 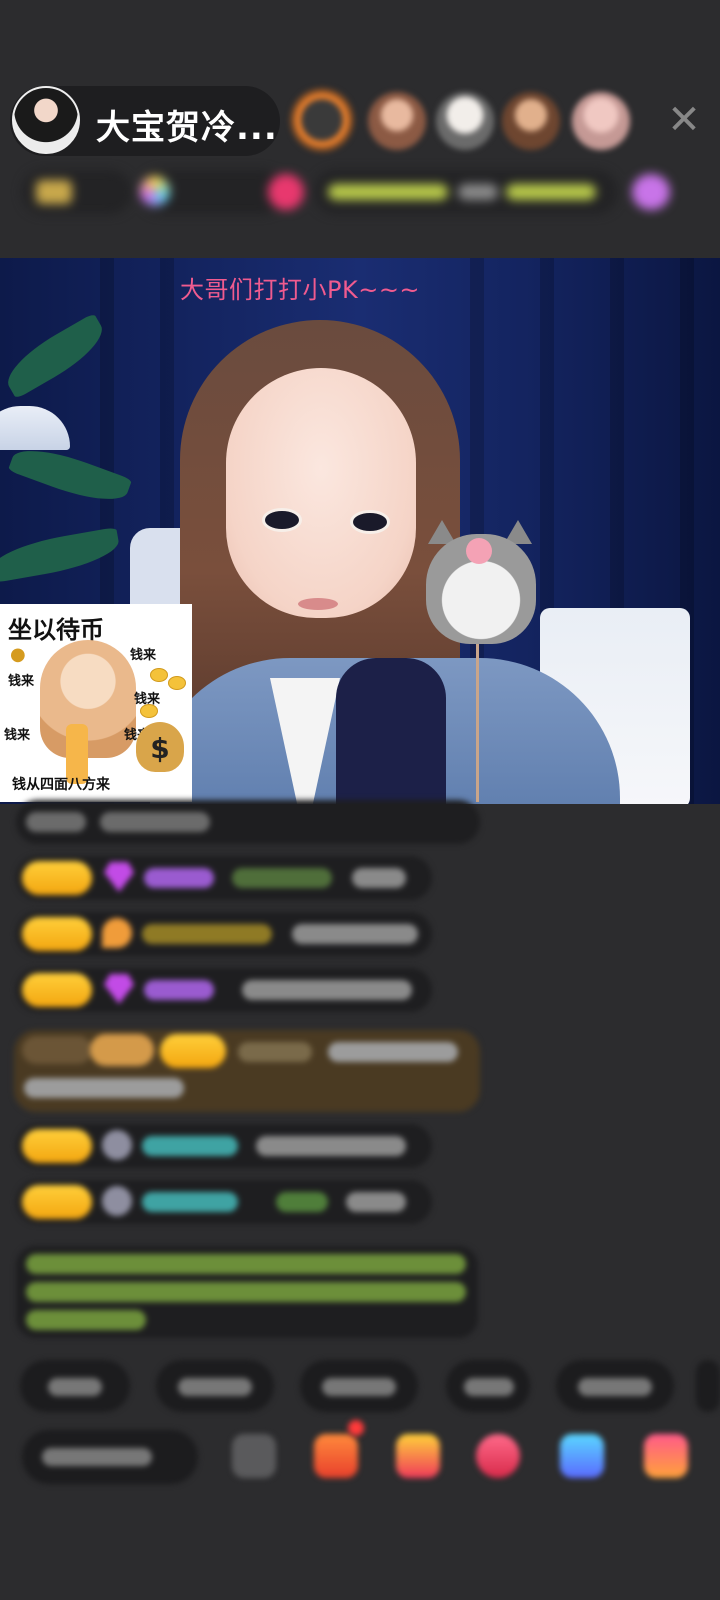 What do you see at coordinates (684, 120) in the screenshot?
I see `close-icon: ✕` at bounding box center [684, 120].